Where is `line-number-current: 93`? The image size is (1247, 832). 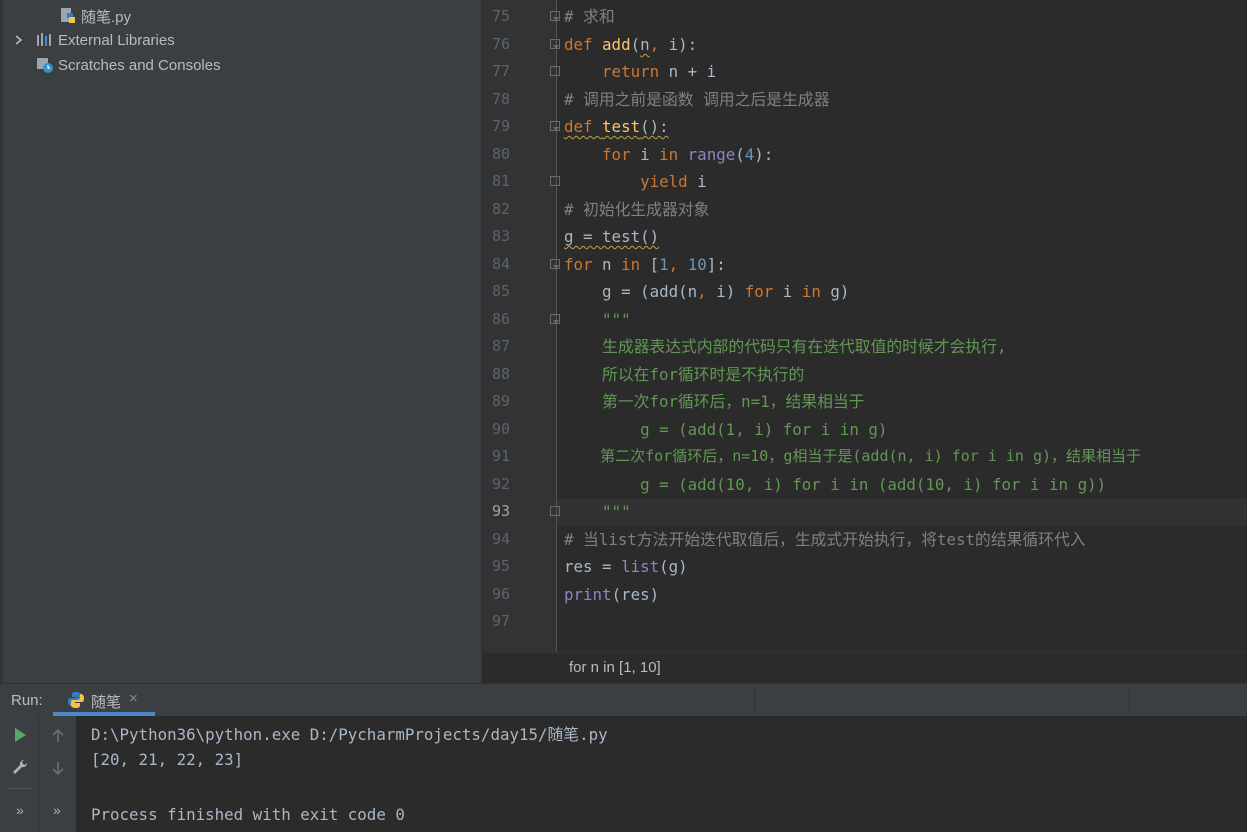
line-number-current: 93 is located at coordinates (500, 511).